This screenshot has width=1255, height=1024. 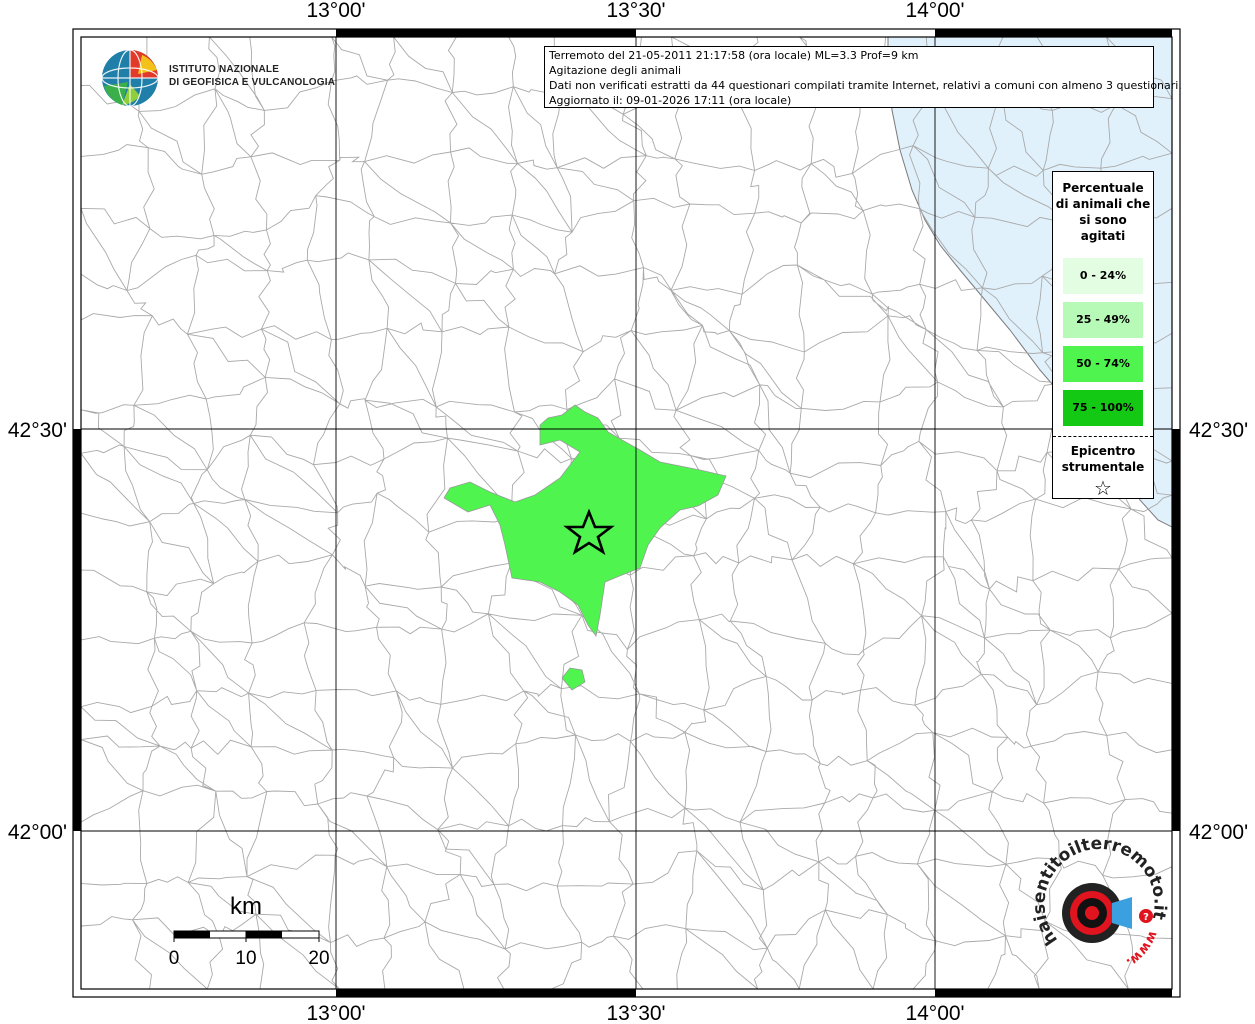 What do you see at coordinates (130, 78) in the screenshot?
I see `ingv-logo` at bounding box center [130, 78].